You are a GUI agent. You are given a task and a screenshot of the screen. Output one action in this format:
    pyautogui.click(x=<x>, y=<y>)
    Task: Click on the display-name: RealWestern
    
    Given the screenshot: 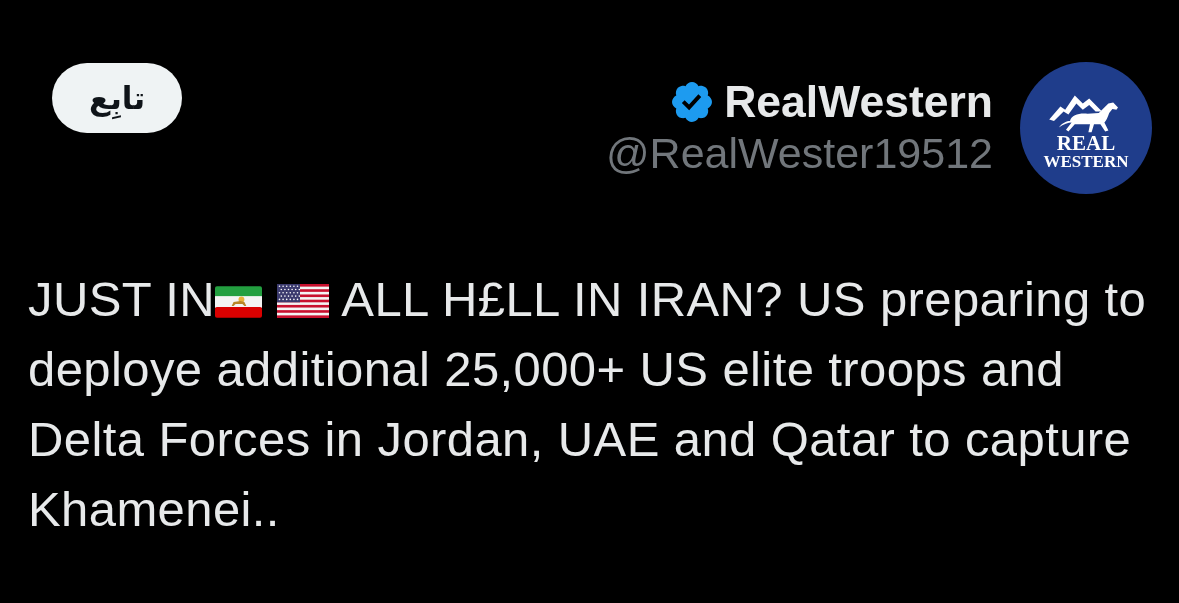 What is the action you would take?
    pyautogui.click(x=858, y=102)
    